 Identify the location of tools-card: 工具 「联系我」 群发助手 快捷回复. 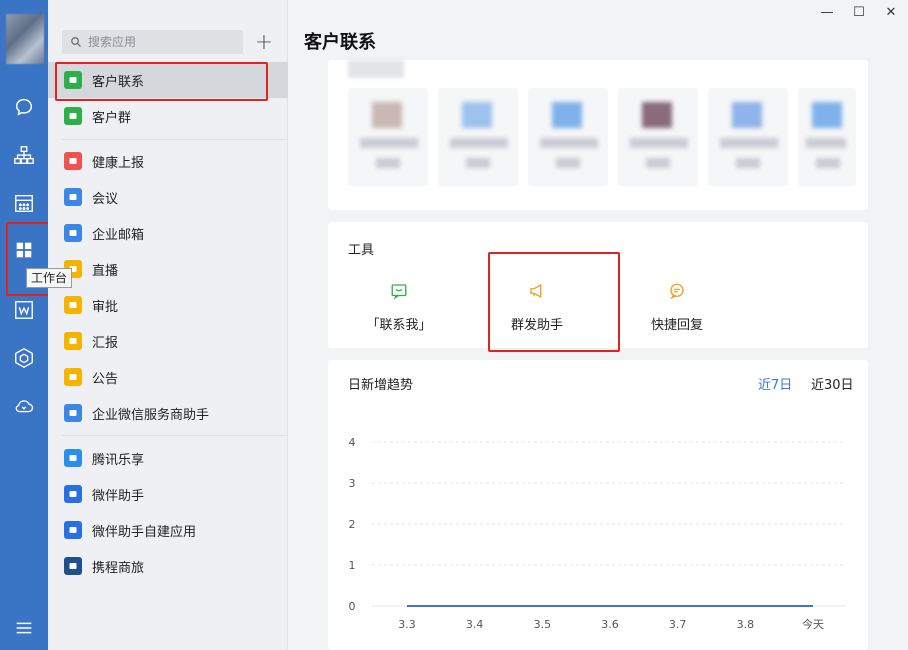
(598, 285).